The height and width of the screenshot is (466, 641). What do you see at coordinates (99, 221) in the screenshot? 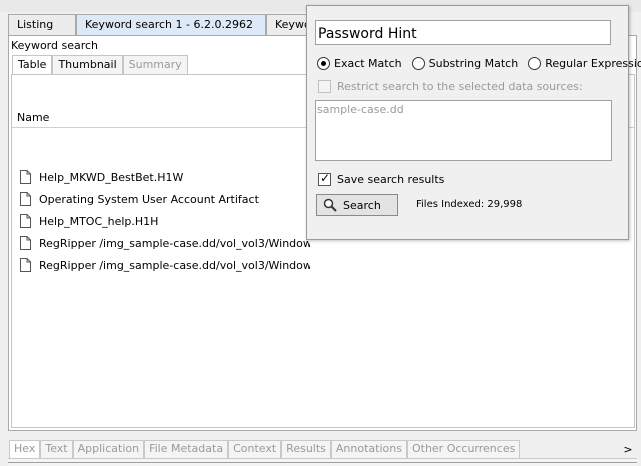
I see `row-label: Help_MTOC_help.H1H` at bounding box center [99, 221].